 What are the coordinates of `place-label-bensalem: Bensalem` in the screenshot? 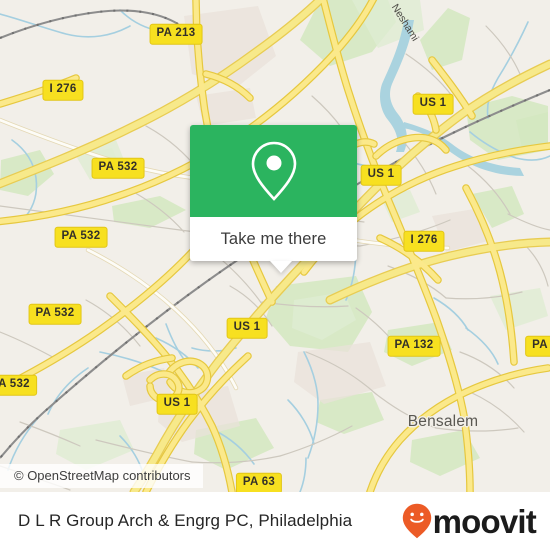 It's located at (443, 421).